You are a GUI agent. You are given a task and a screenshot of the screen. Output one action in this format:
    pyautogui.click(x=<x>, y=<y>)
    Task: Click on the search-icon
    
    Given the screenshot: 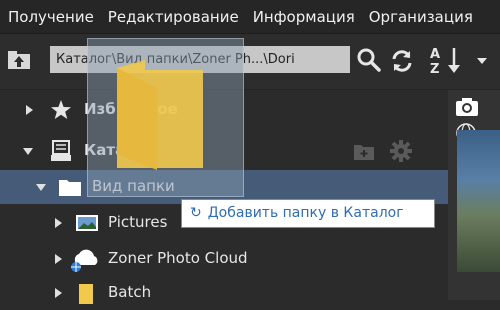 What is the action you would take?
    pyautogui.click(x=369, y=60)
    